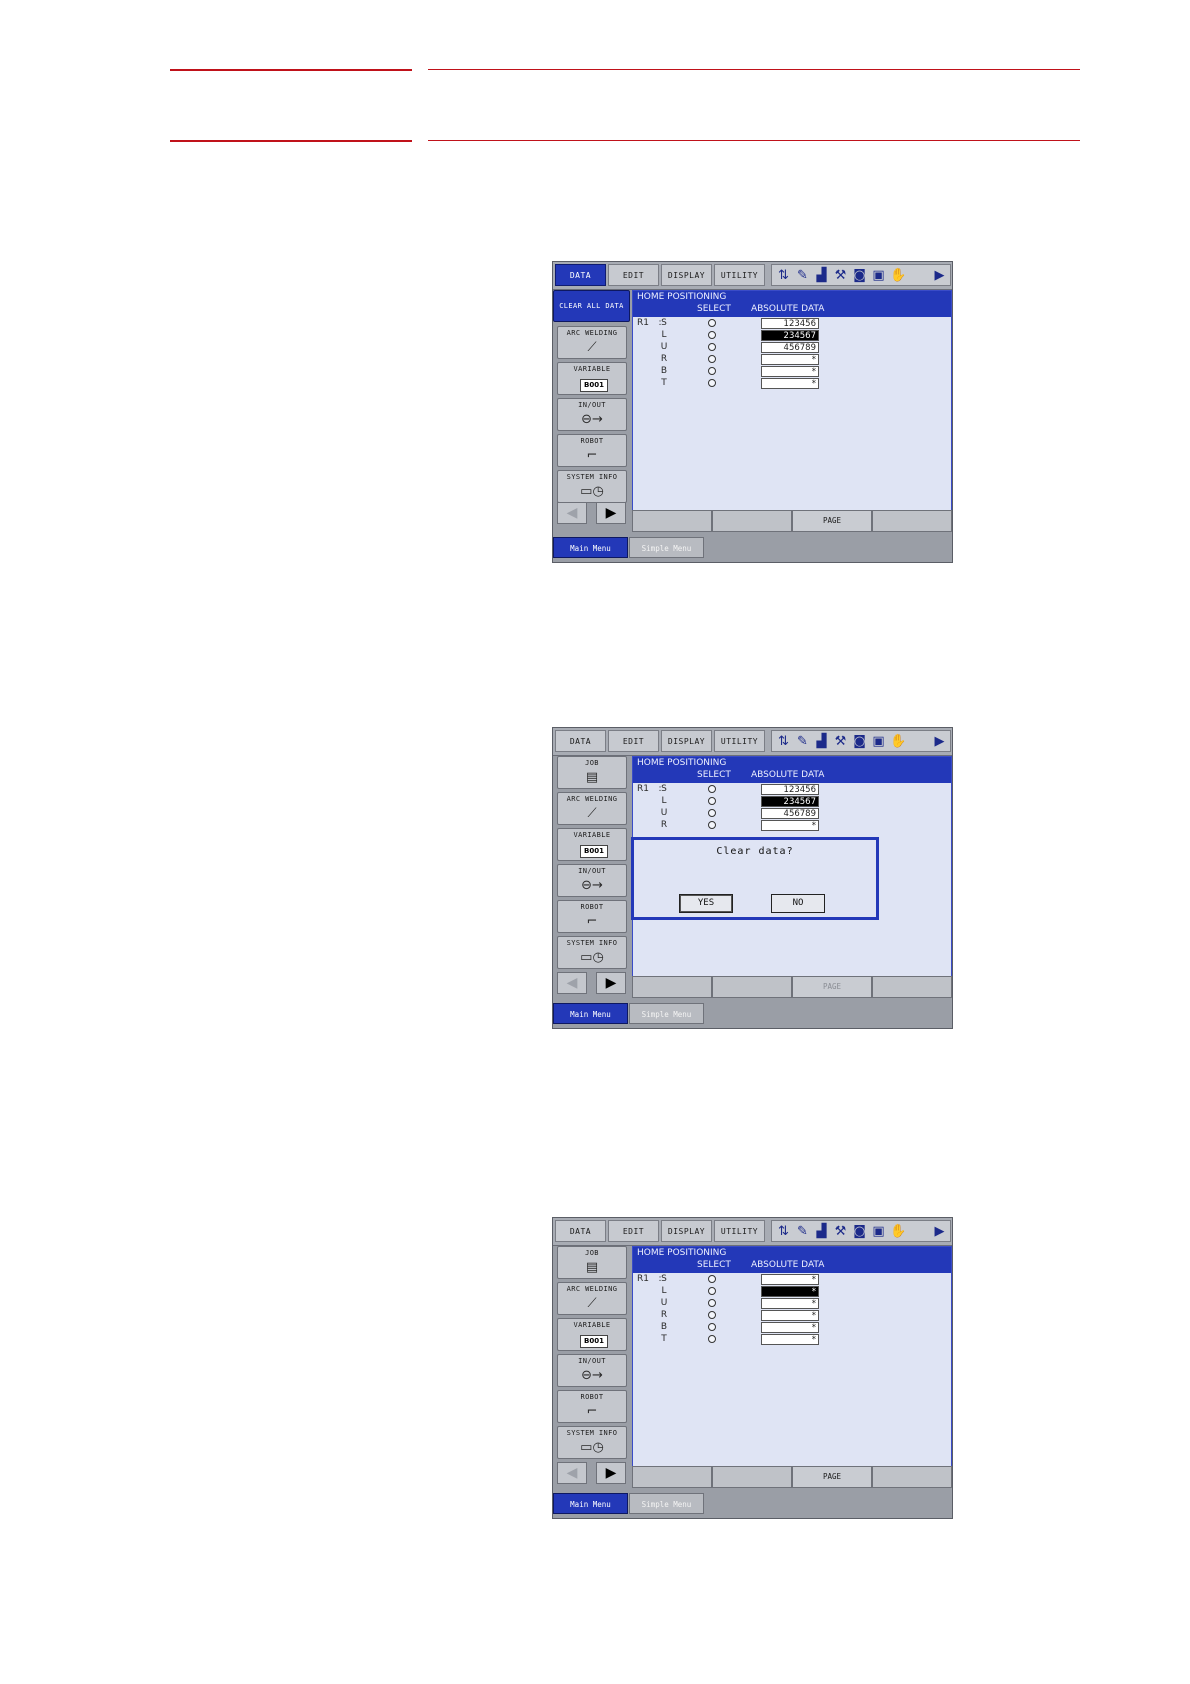 The image size is (1190, 1684). Describe the element at coordinates (706, 903) in the screenshot. I see `yes-button: YES` at that location.